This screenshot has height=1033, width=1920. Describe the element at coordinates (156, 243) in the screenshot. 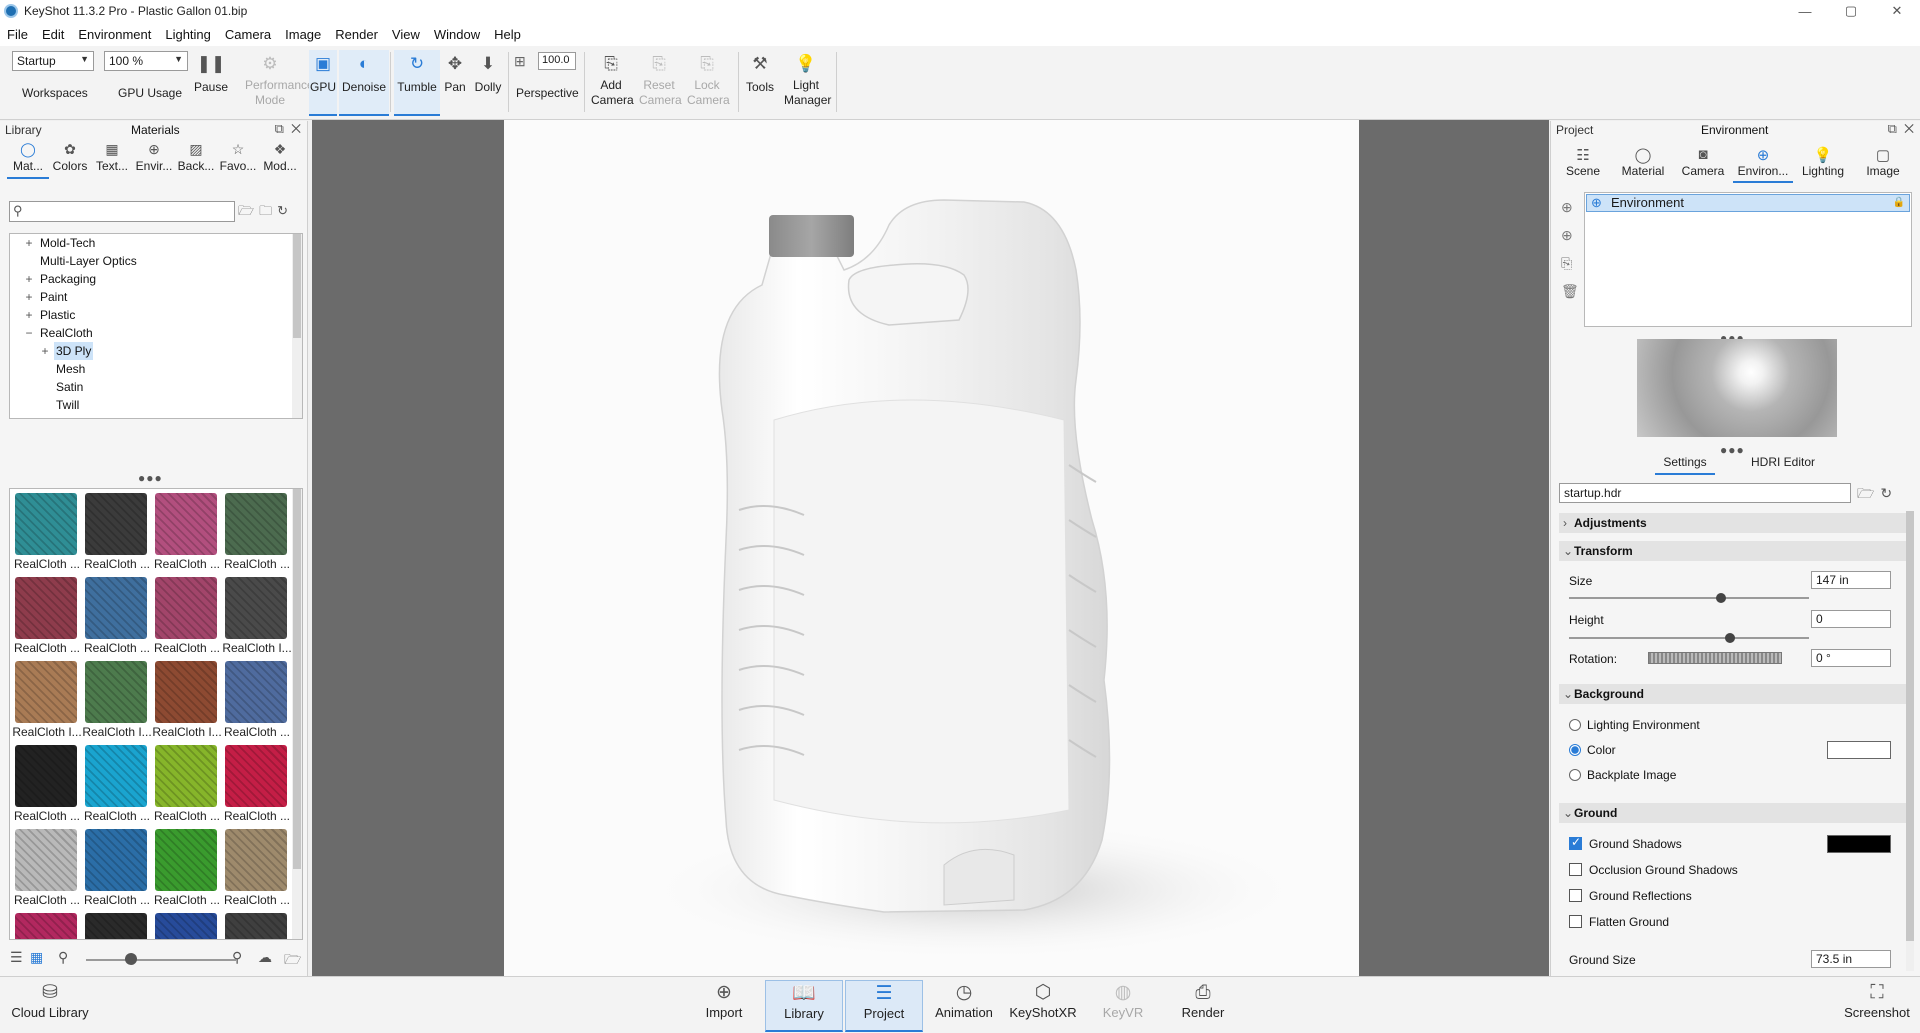

I see `tree-item: + Mold-Tech` at that location.